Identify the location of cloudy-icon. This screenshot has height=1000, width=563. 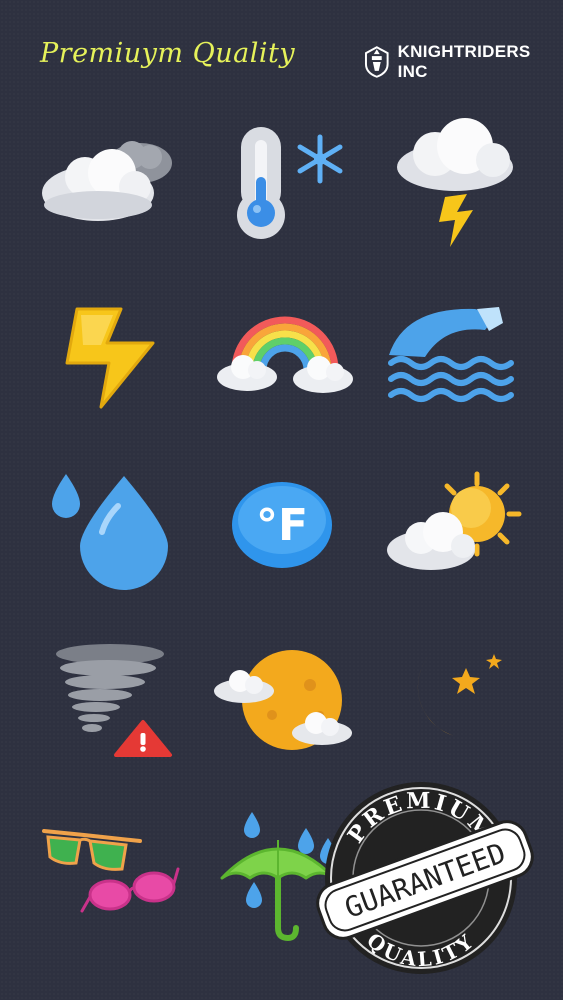
(110, 180).